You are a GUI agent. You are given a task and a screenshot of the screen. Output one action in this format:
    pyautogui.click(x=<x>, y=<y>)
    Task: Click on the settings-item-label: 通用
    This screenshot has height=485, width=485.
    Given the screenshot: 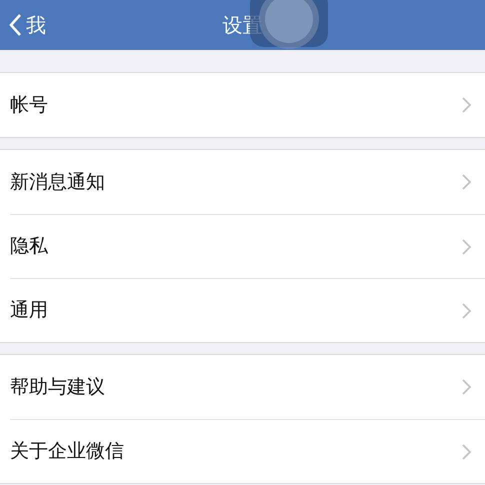 What is the action you would take?
    pyautogui.click(x=29, y=310)
    